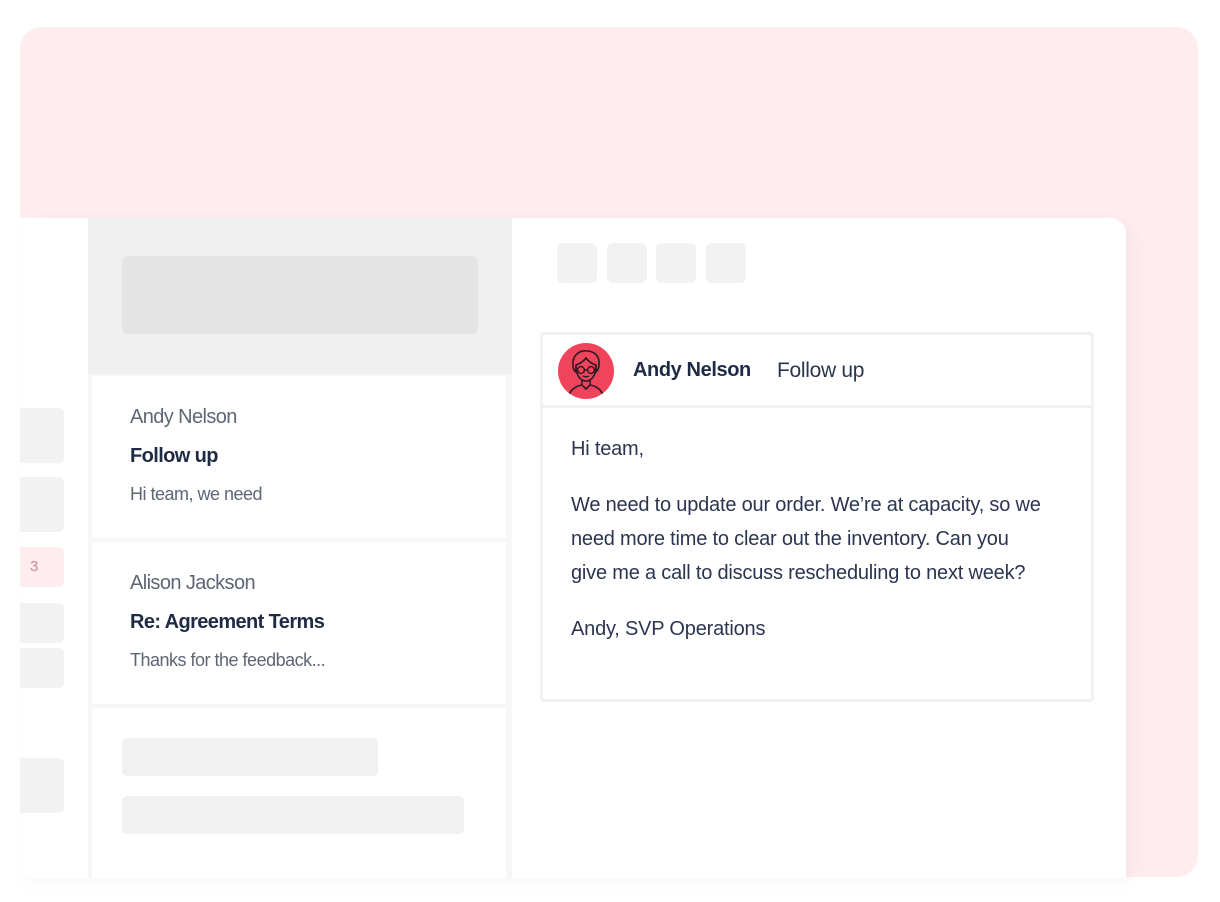 This screenshot has width=1220, height=902. Describe the element at coordinates (607, 449) in the screenshot. I see `email-greeting: Hi team,` at that location.